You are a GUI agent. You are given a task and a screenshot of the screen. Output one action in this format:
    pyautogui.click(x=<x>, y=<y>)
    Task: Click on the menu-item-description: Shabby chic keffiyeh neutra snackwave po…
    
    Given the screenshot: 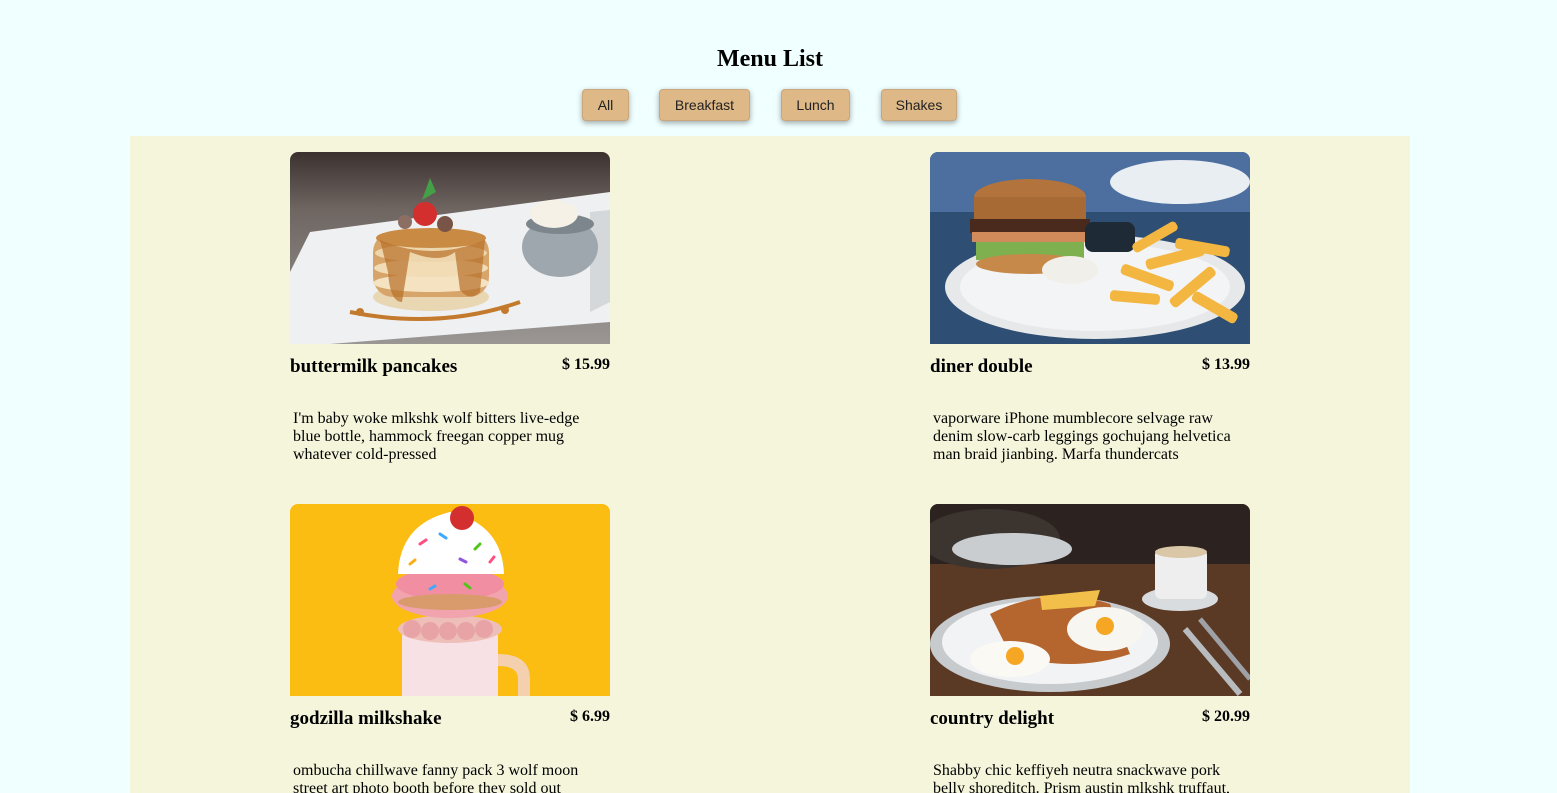 What is the action you would take?
    pyautogui.click(x=1082, y=777)
    